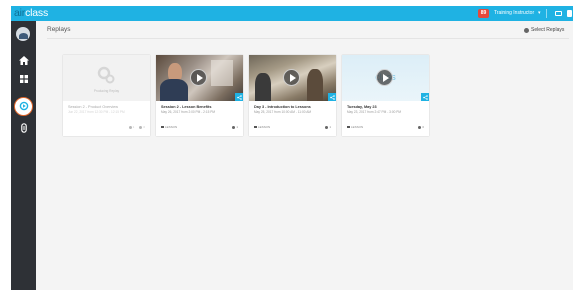 The width and height of the screenshot is (573, 290). Describe the element at coordinates (31, 13) in the screenshot. I see `app-logo: airclass` at that location.